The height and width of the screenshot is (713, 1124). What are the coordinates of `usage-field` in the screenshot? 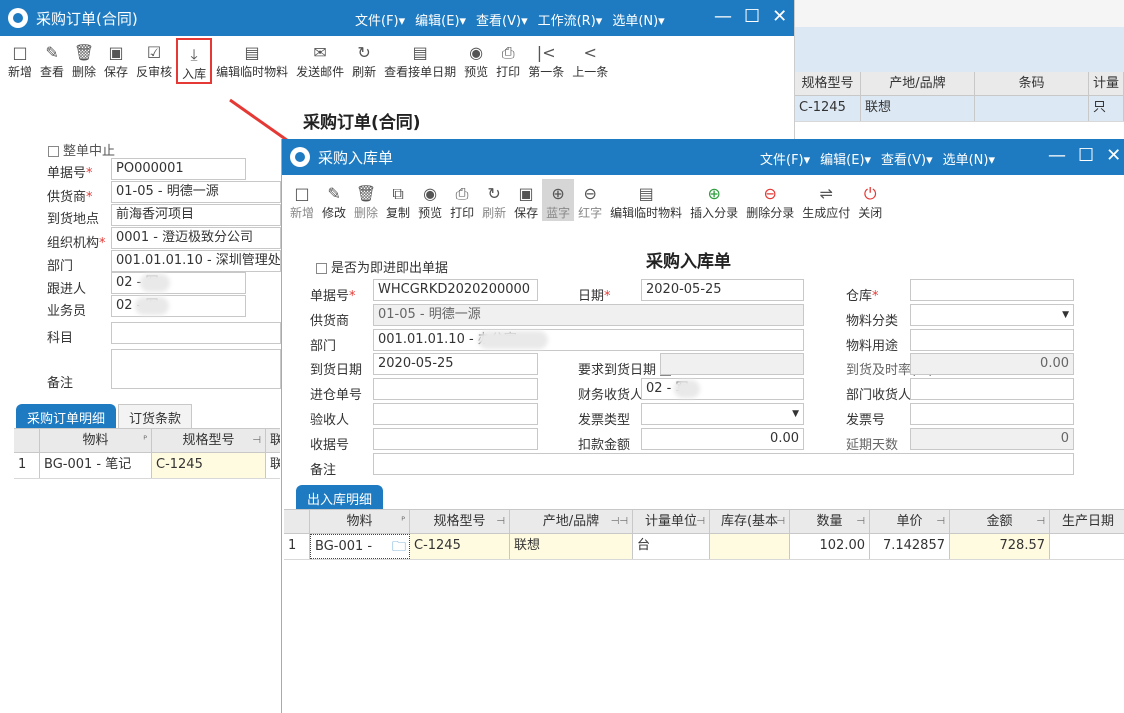 It's located at (992, 340).